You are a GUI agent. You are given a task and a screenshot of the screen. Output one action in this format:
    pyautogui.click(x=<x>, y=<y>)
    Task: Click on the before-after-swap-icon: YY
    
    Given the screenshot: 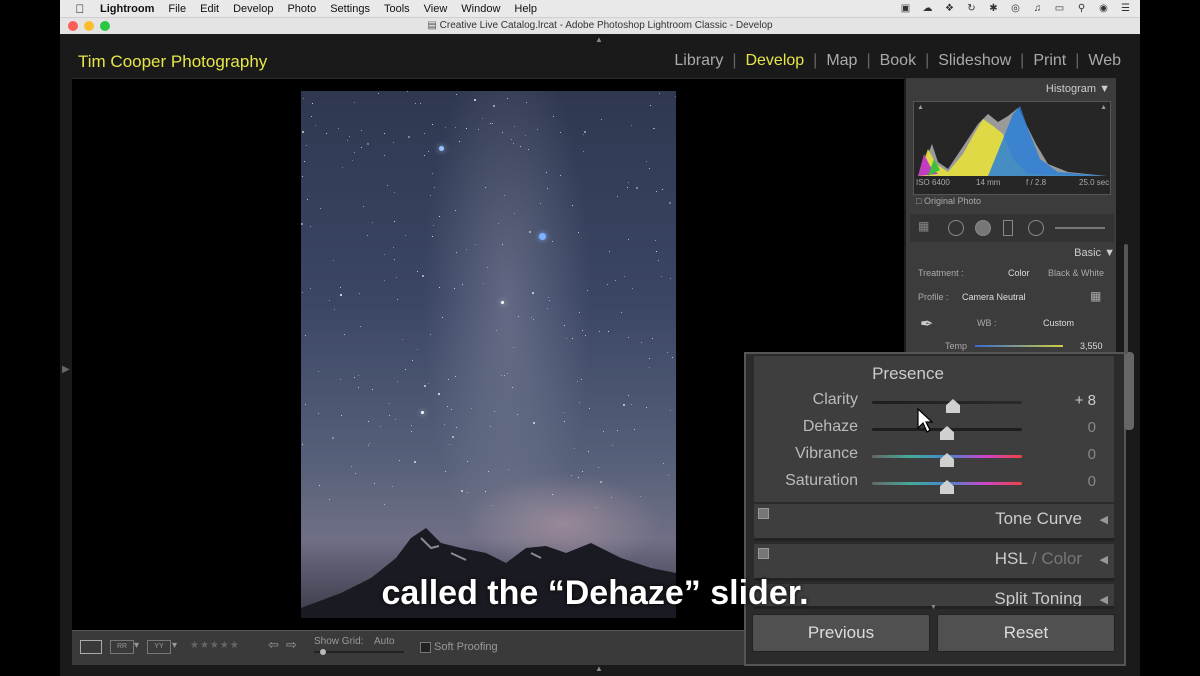 What is the action you would take?
    pyautogui.click(x=159, y=647)
    